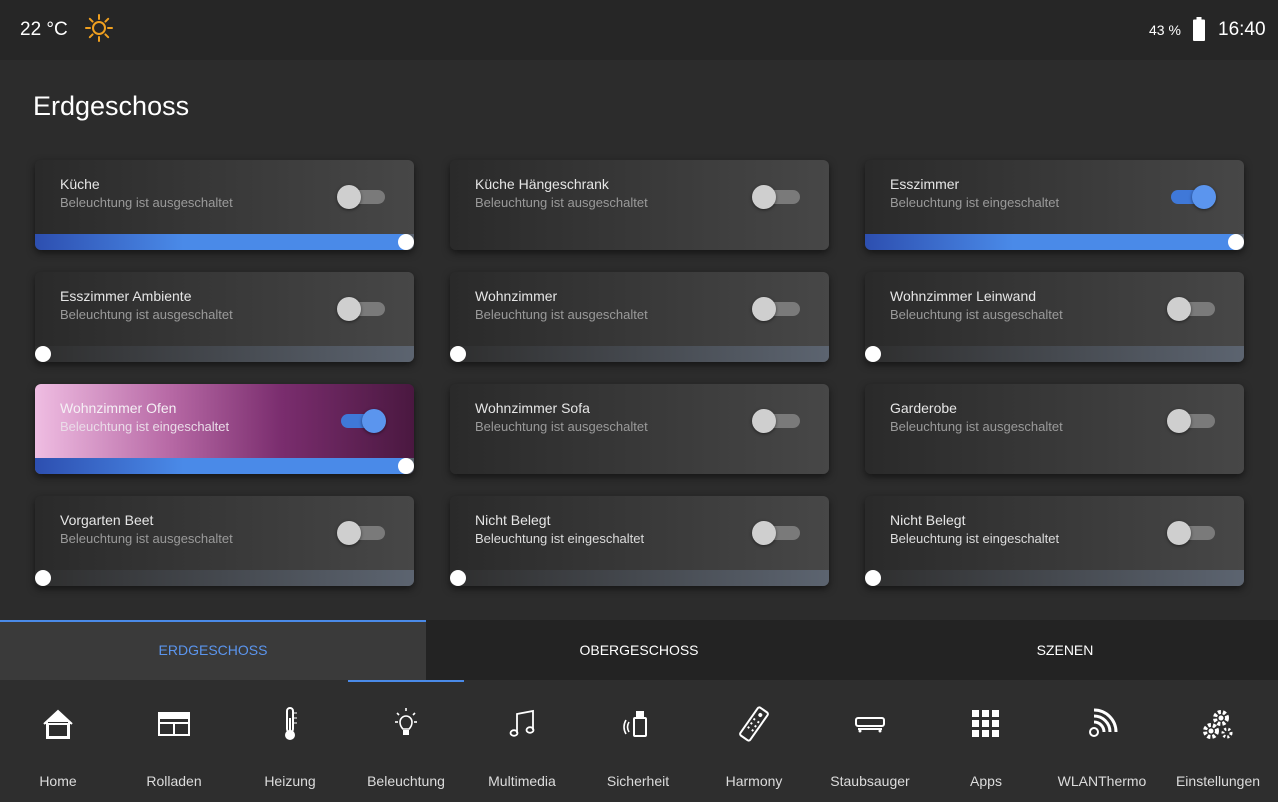 This screenshot has height=802, width=1278. I want to click on nav-heizung: Heizung, so click(290, 741).